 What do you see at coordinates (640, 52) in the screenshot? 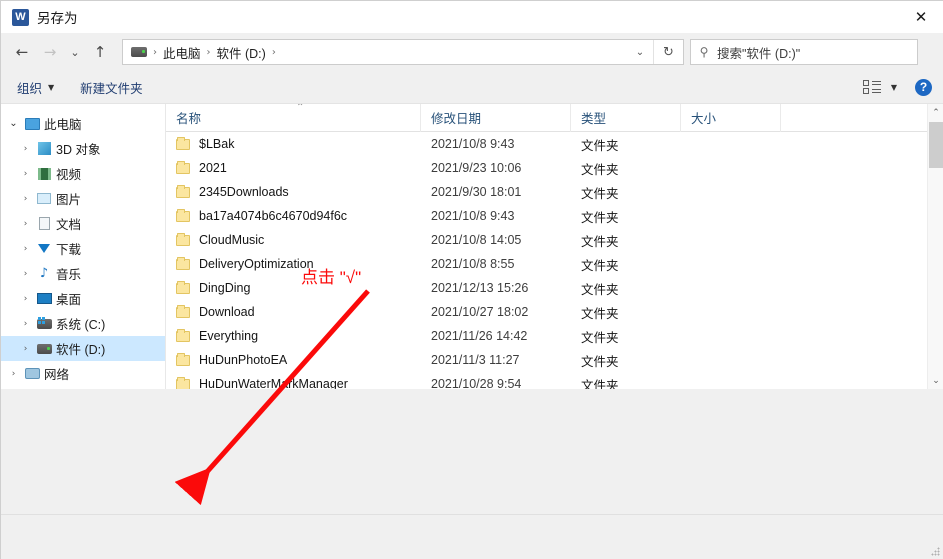
I see `chevron-down-icon: ⌄` at bounding box center [640, 52].